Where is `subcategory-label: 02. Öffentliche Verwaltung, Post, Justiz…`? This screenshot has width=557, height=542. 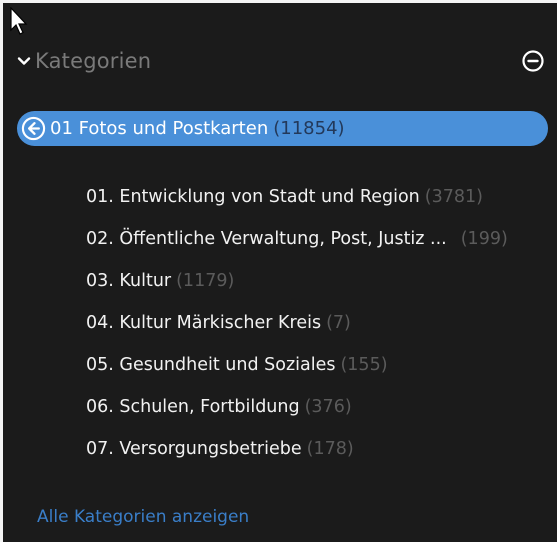 subcategory-label: 02. Öffentliche Verwaltung, Post, Justiz… is located at coordinates (266, 239).